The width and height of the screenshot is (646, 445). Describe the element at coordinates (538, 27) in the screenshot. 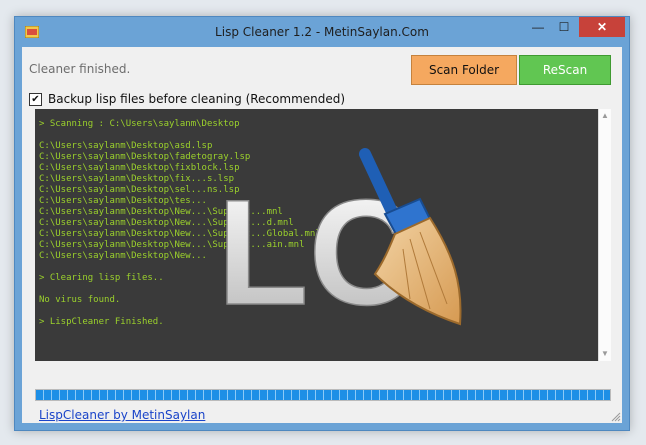

I see `minimize-button: —` at that location.